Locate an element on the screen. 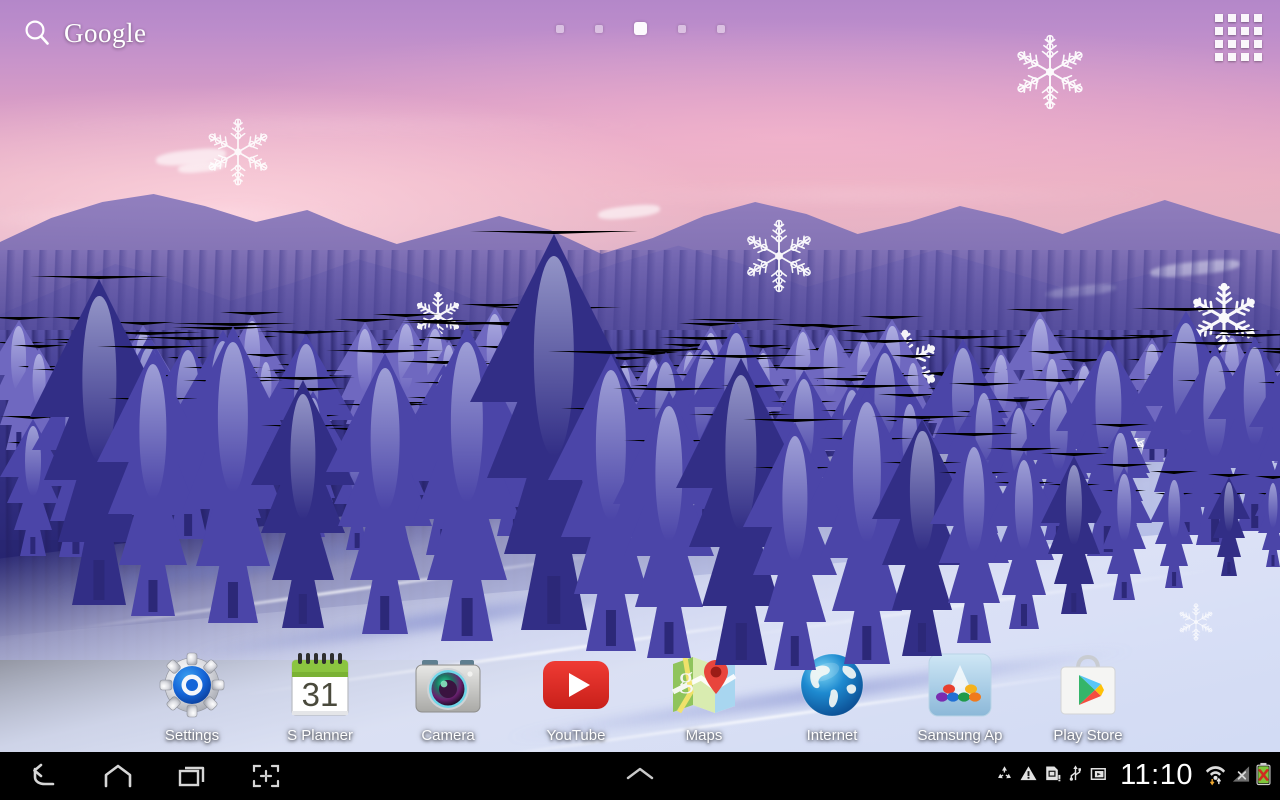 This screenshot has height=800, width=1280. battery-error-icon is located at coordinates (1263, 776).